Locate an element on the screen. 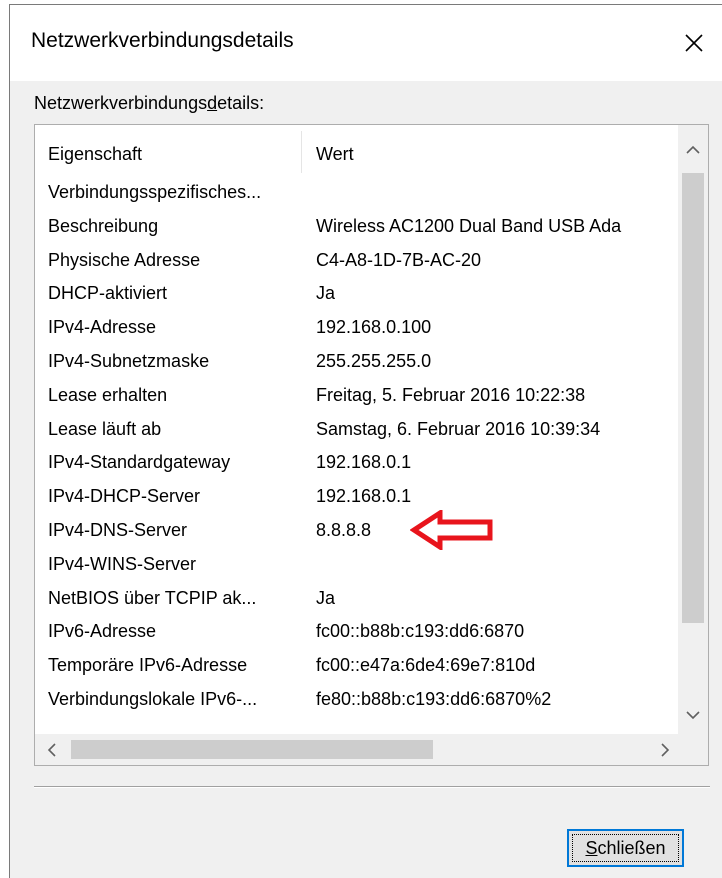 Image resolution: width=722 pixels, height=878 pixels. vertical-scrollbar is located at coordinates (693, 429).